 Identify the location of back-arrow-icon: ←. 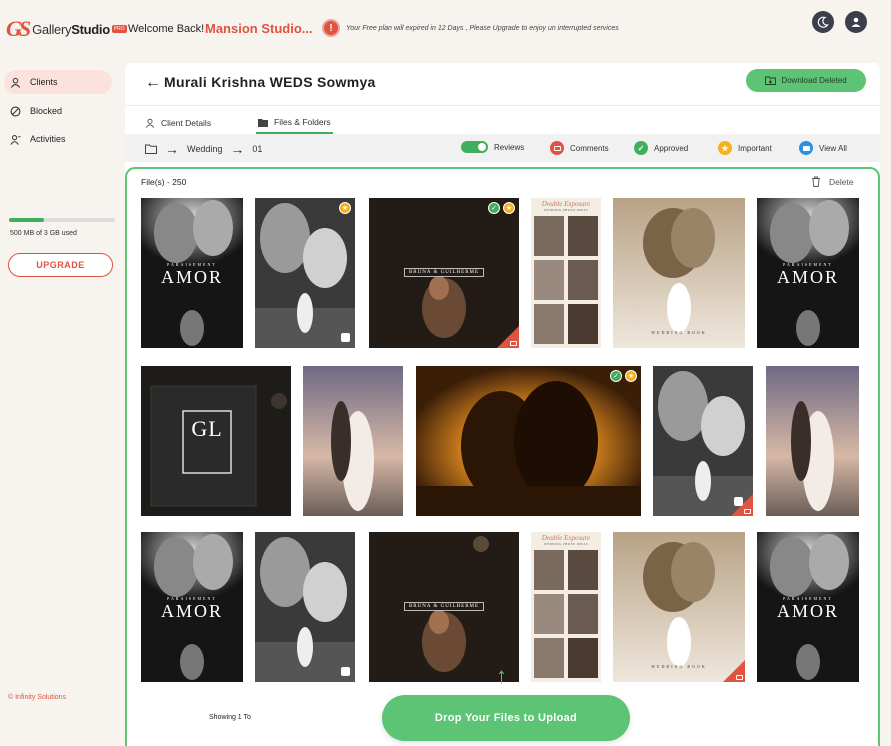
(153, 83).